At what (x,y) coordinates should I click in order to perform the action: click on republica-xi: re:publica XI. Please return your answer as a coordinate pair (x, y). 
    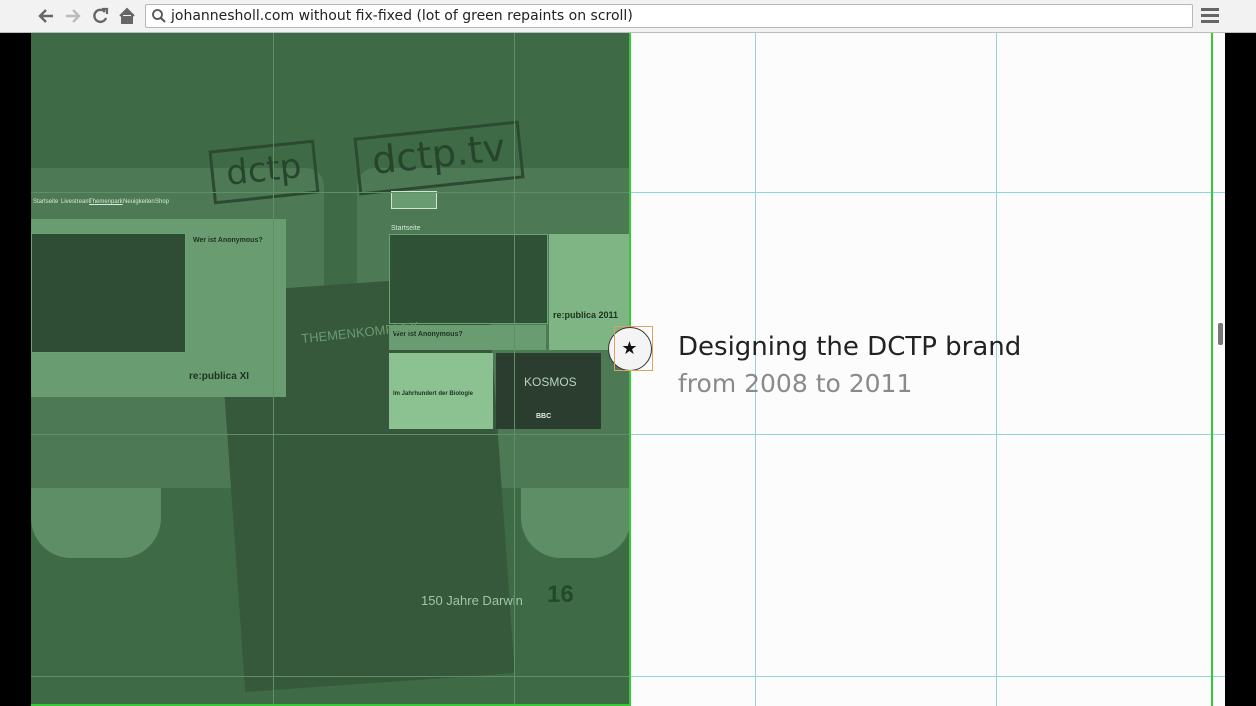
    Looking at the image, I should click on (219, 376).